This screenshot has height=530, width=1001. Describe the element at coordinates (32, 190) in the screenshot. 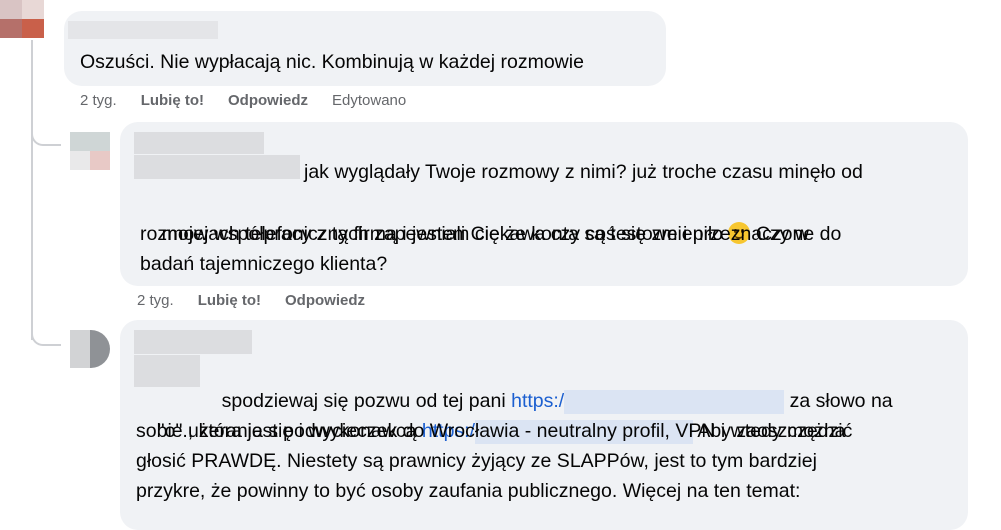

I see `thread-line-vertical` at that location.